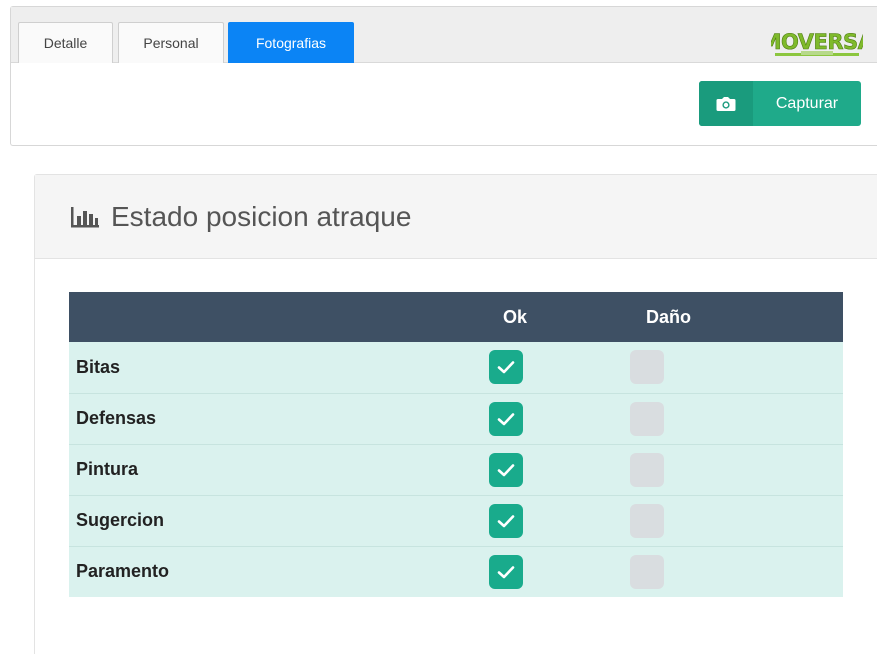 The width and height of the screenshot is (877, 654). What do you see at coordinates (261, 216) in the screenshot?
I see `card-title: Estado posicion atraque` at bounding box center [261, 216].